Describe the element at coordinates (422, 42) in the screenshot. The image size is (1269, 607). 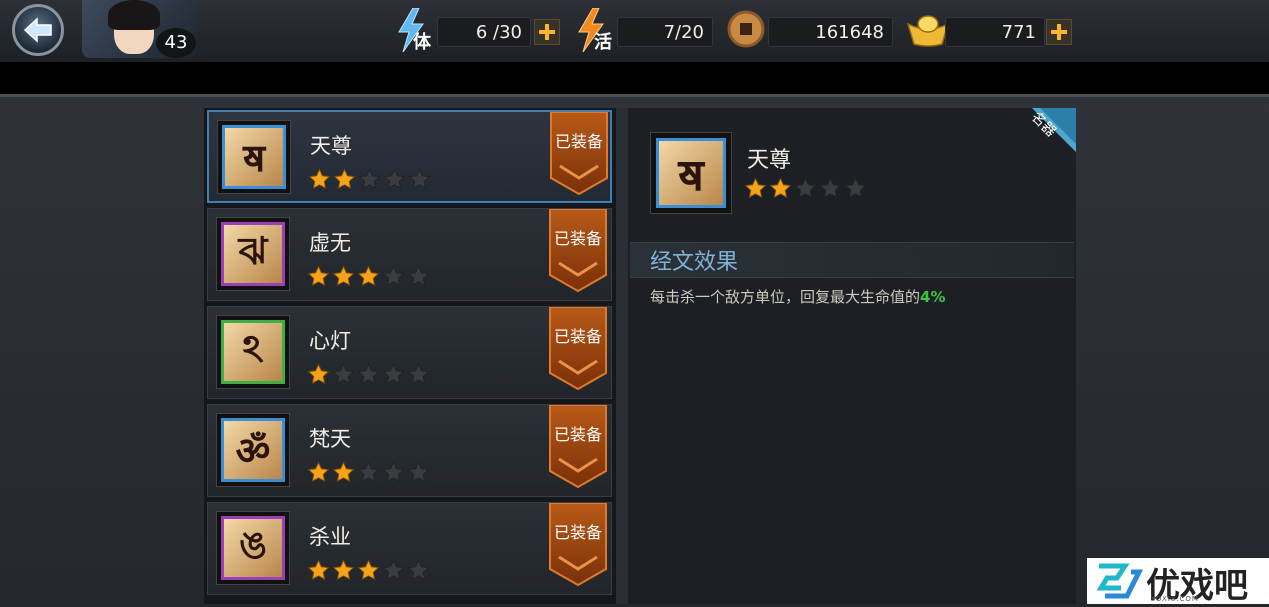
I see `stamina-char: 体` at that location.